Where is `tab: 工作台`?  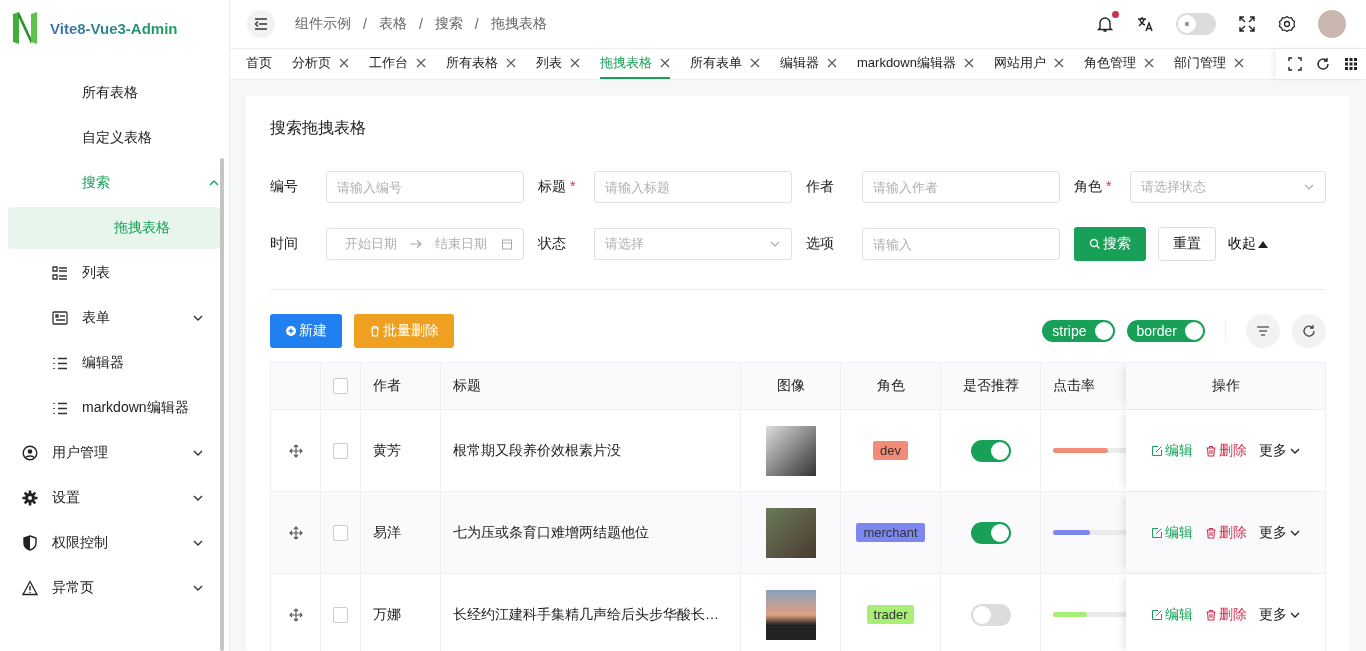
tab: 工作台 is located at coordinates (397, 64).